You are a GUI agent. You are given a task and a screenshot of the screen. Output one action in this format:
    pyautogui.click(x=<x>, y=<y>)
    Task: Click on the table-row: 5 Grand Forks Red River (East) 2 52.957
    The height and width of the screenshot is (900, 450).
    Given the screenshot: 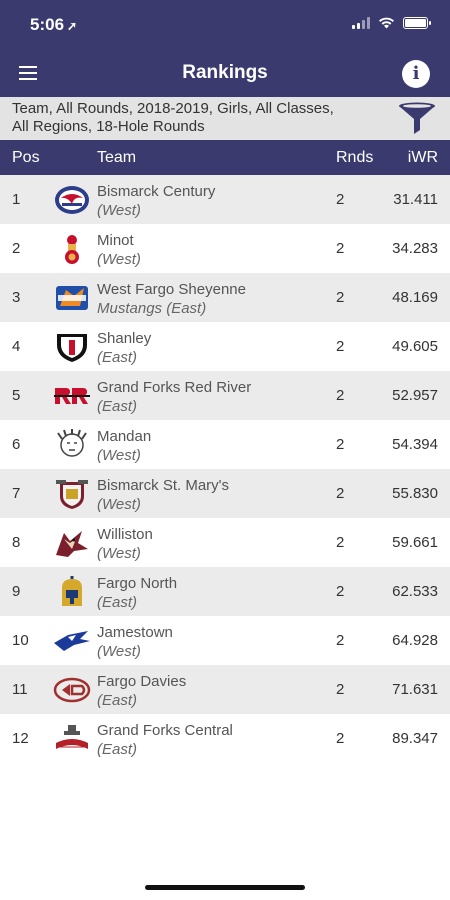 What is the action you would take?
    pyautogui.click(x=225, y=395)
    